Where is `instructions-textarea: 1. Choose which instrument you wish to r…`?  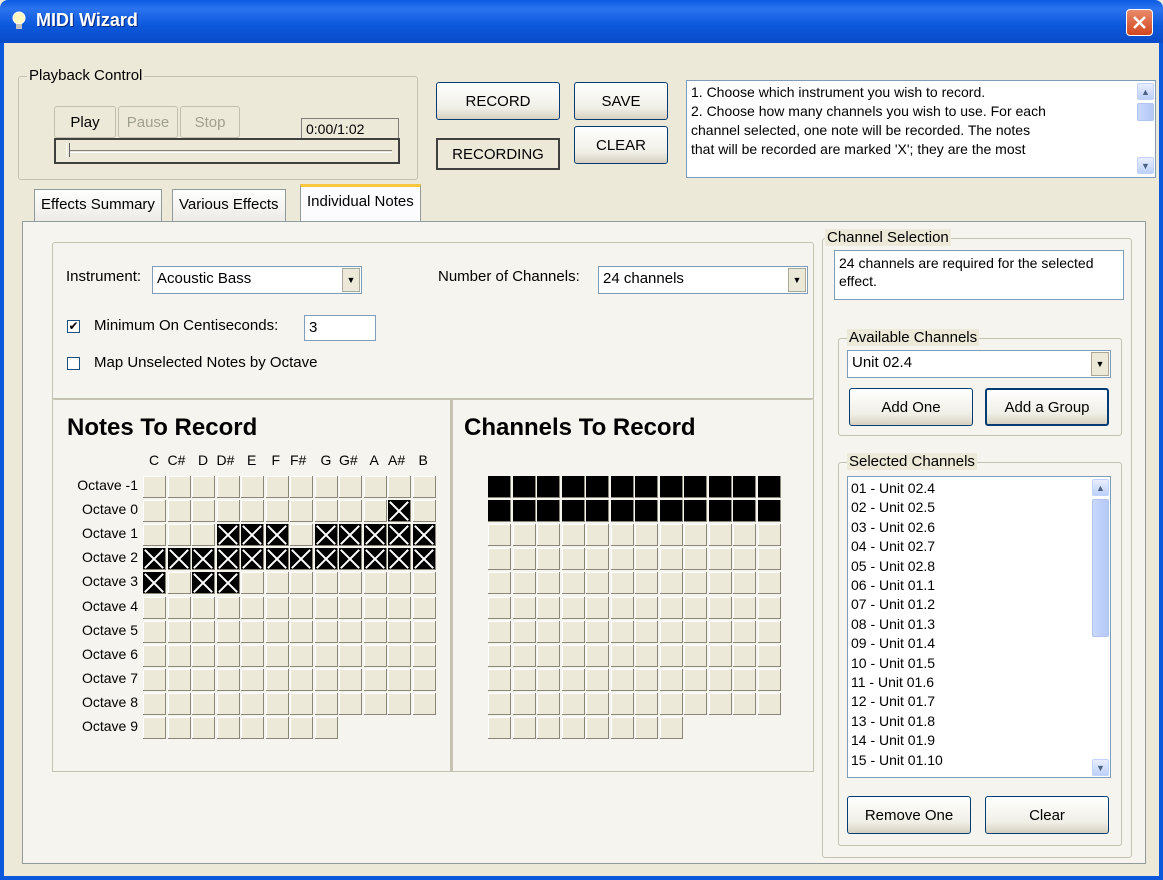
instructions-textarea: 1. Choose which instrument you wish to r… is located at coordinates (921, 129).